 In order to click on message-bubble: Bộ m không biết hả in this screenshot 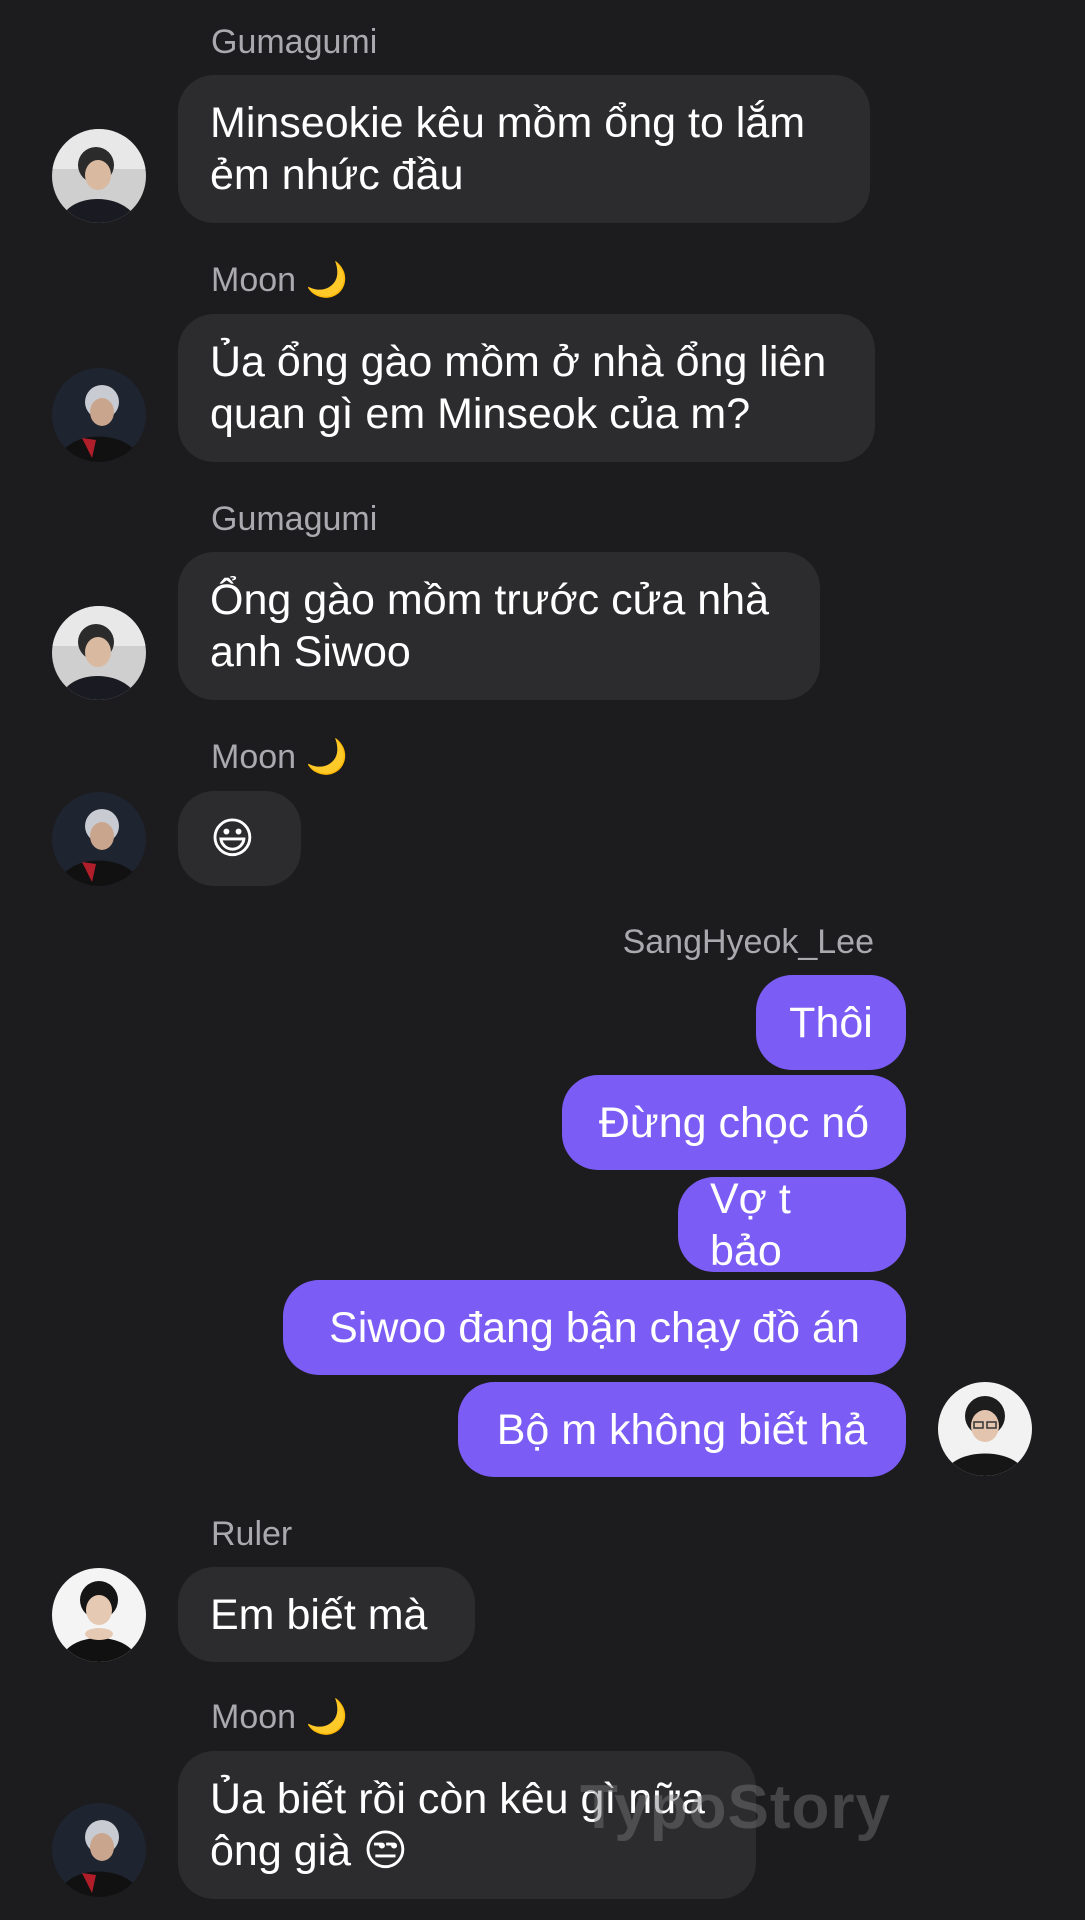, I will do `click(682, 1429)`.